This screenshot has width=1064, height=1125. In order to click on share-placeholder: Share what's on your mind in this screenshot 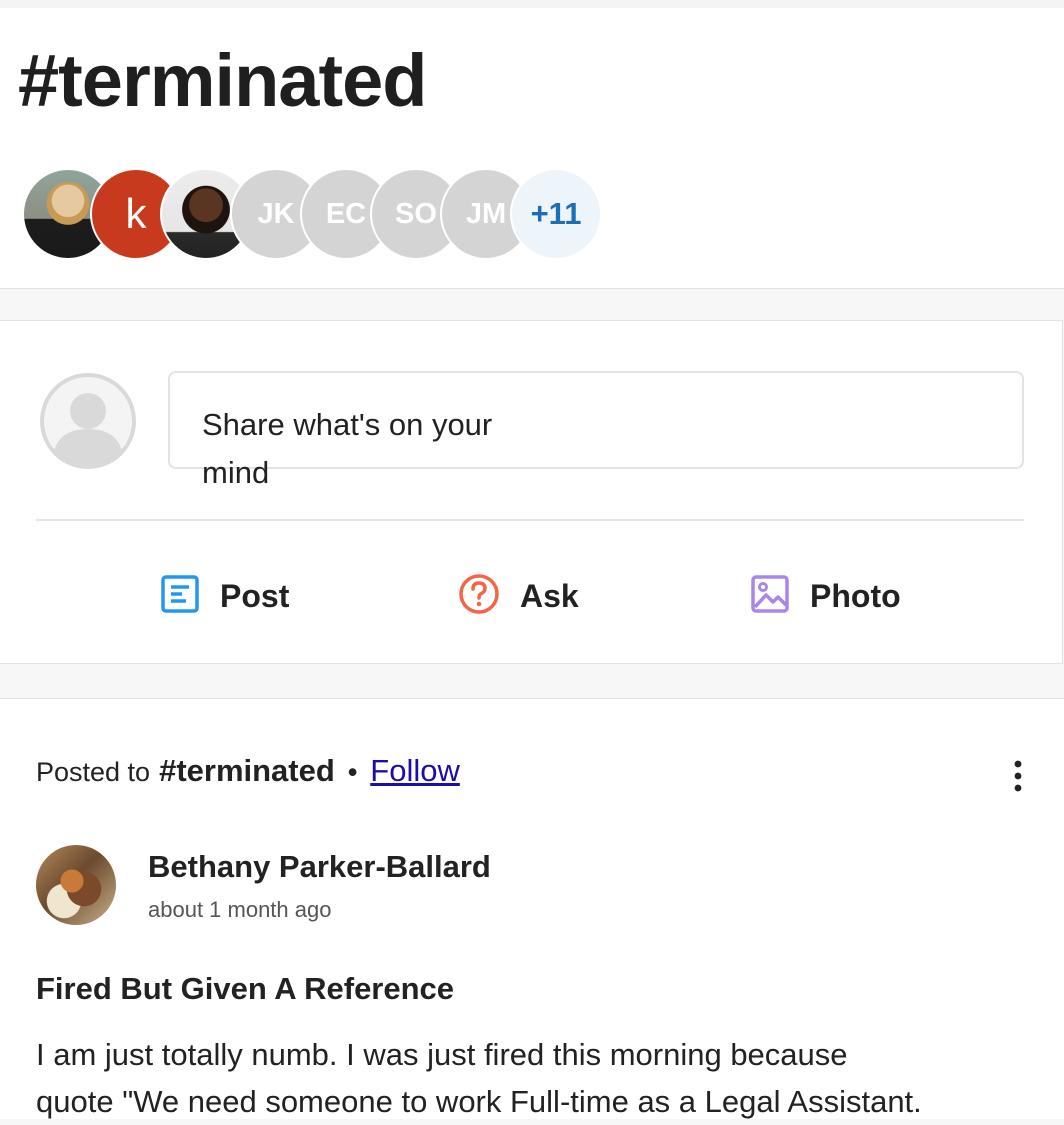, I will do `click(382, 449)`.